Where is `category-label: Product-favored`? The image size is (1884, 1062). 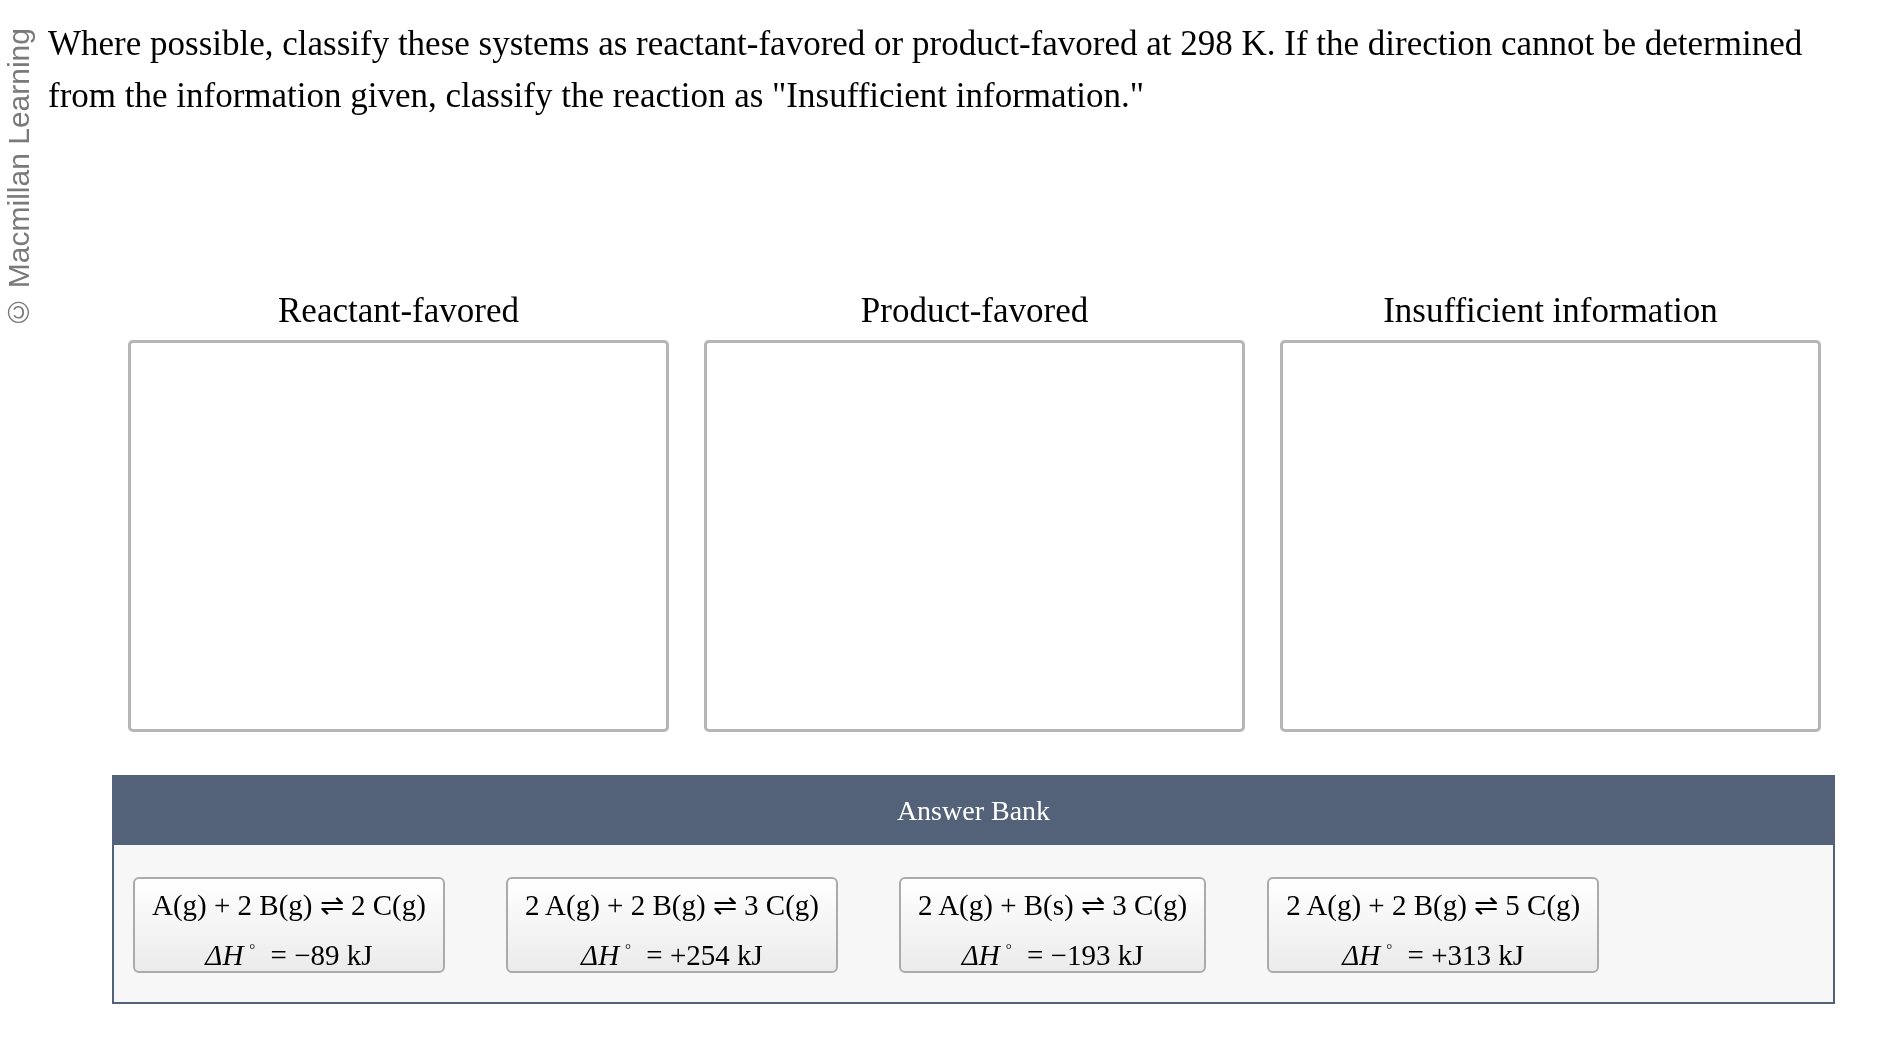
category-label: Product-favored is located at coordinates (974, 311).